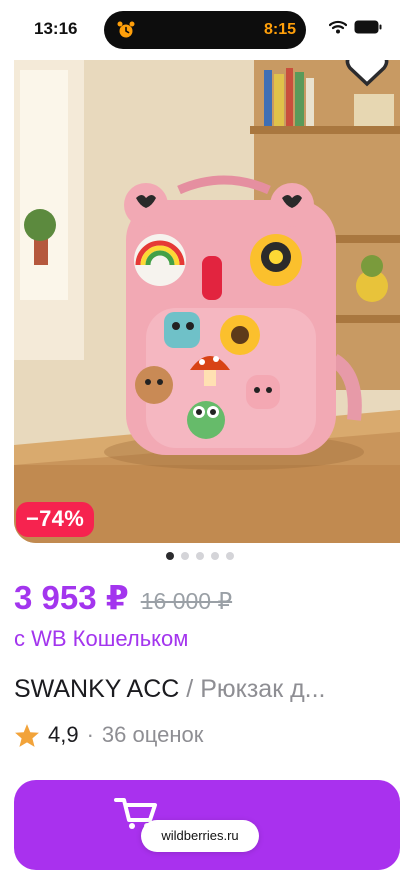 The image size is (400, 870). What do you see at coordinates (205, 30) in the screenshot?
I see `dynamic-island: 8:15` at bounding box center [205, 30].